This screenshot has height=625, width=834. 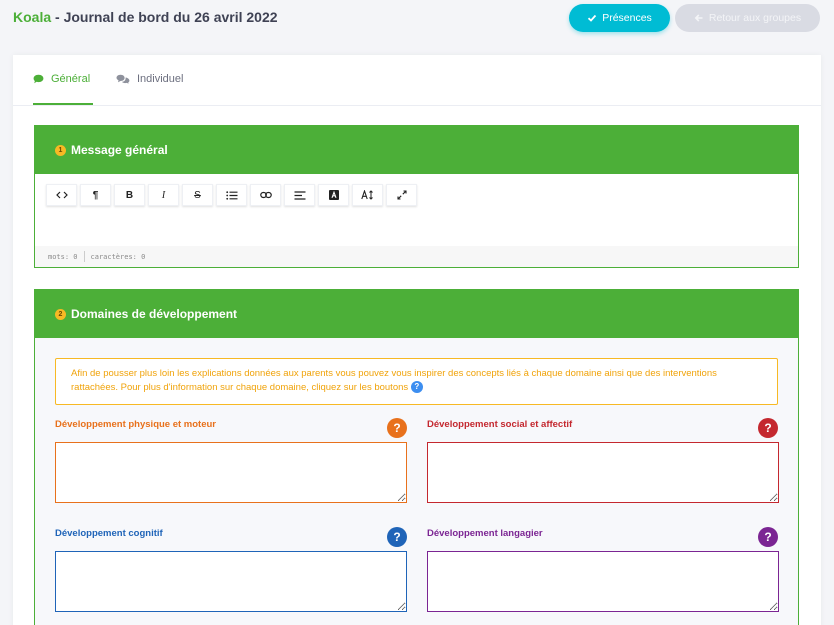 I want to click on label-cognitif: Développement cognitif, so click(x=109, y=533).